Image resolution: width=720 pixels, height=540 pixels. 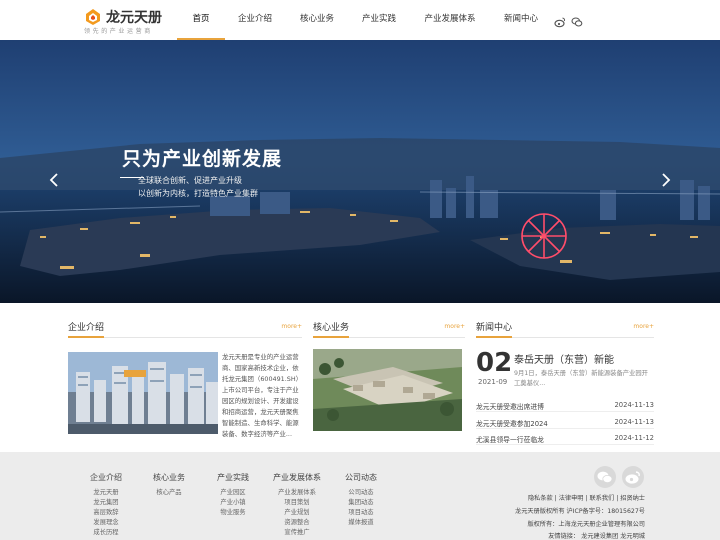 I want to click on footer-link: 核心产品, so click(x=169, y=493).